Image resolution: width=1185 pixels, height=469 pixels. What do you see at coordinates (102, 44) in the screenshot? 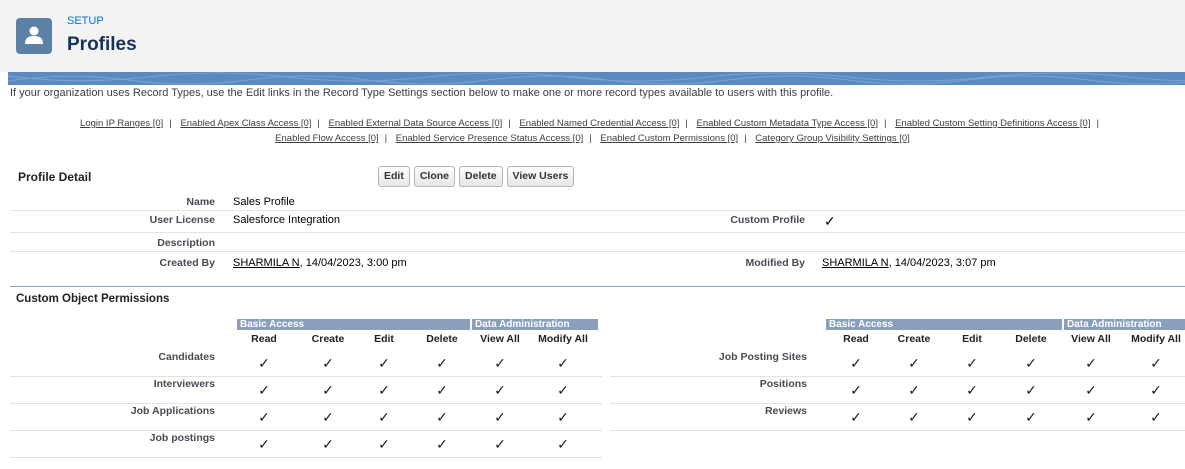
I see `page-title: Profiles` at bounding box center [102, 44].